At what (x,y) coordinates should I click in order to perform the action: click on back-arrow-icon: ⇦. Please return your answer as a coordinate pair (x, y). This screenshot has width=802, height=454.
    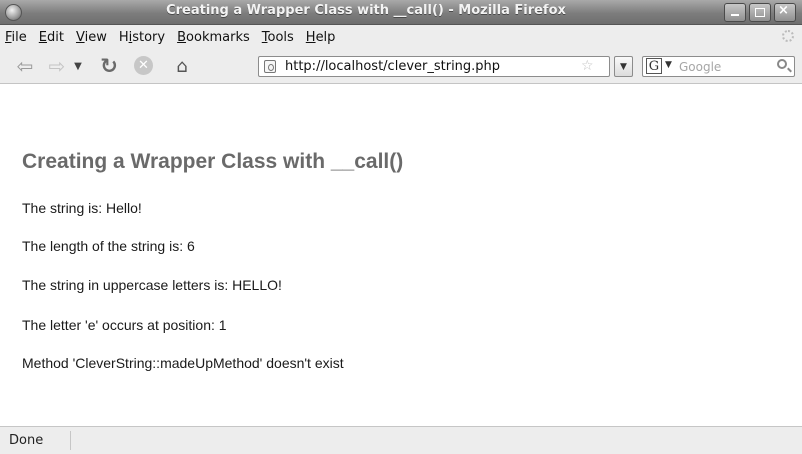
    Looking at the image, I should click on (25, 66).